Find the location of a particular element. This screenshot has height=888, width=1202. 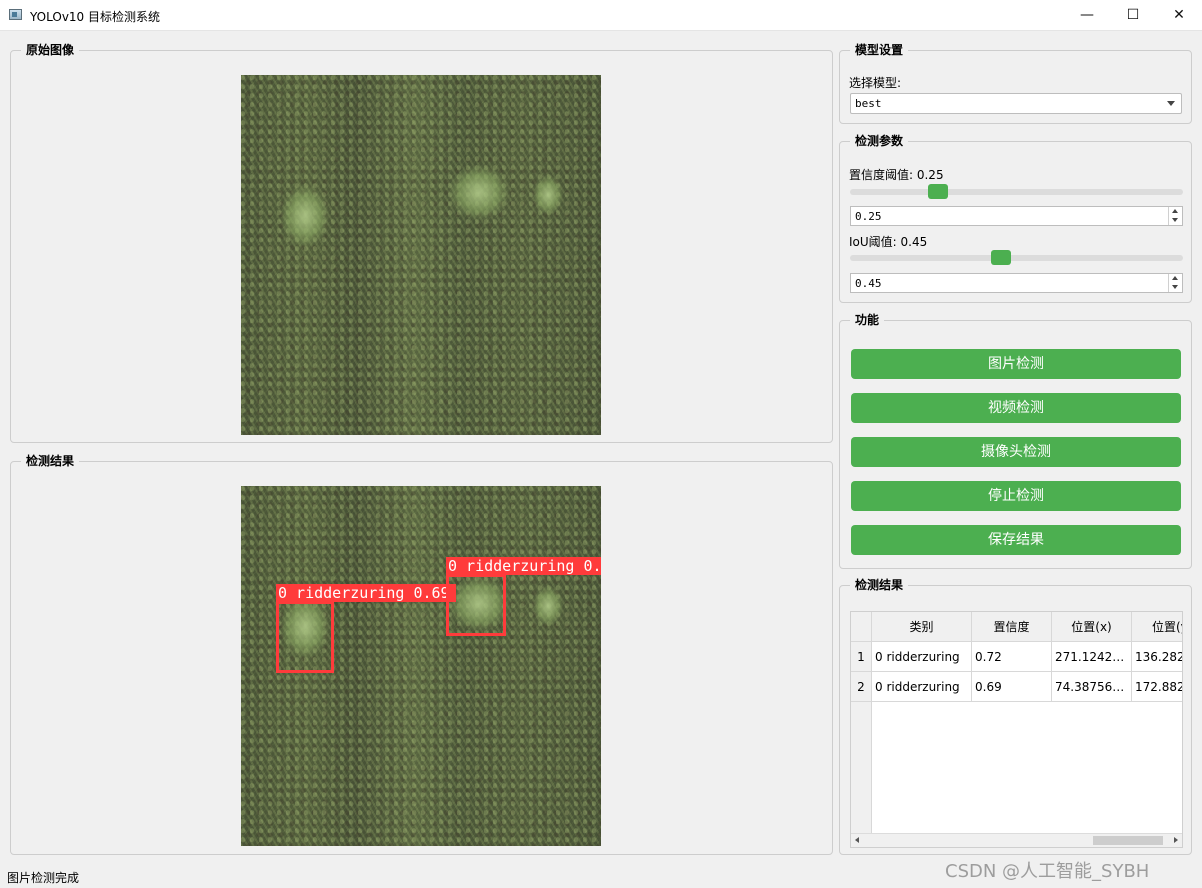

iou-spinbox-value: 0.45 is located at coordinates (868, 283).